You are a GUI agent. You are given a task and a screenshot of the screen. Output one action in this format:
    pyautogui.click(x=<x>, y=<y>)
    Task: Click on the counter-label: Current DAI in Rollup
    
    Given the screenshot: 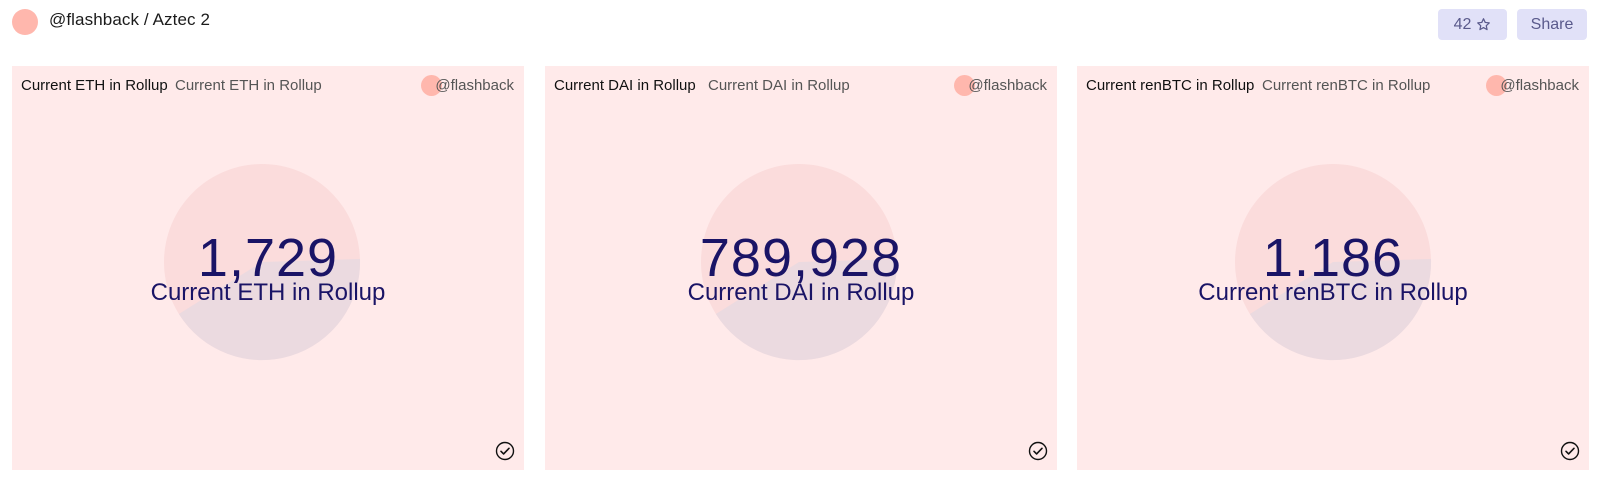 What is the action you would take?
    pyautogui.click(x=801, y=292)
    